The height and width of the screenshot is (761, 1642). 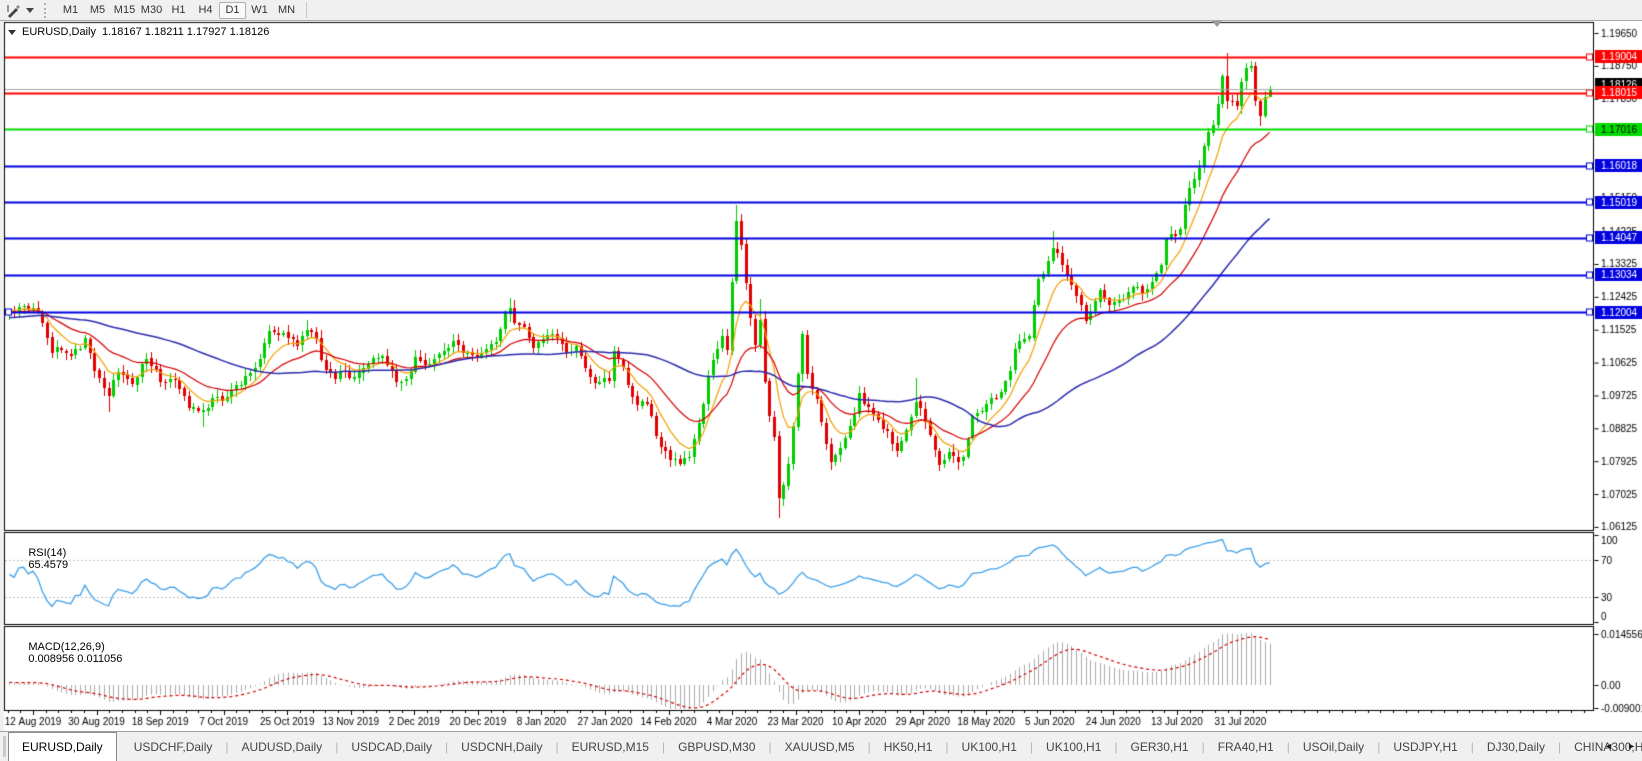 What do you see at coordinates (66, 647) in the screenshot?
I see `macd-label: MACD(12,26,9)` at bounding box center [66, 647].